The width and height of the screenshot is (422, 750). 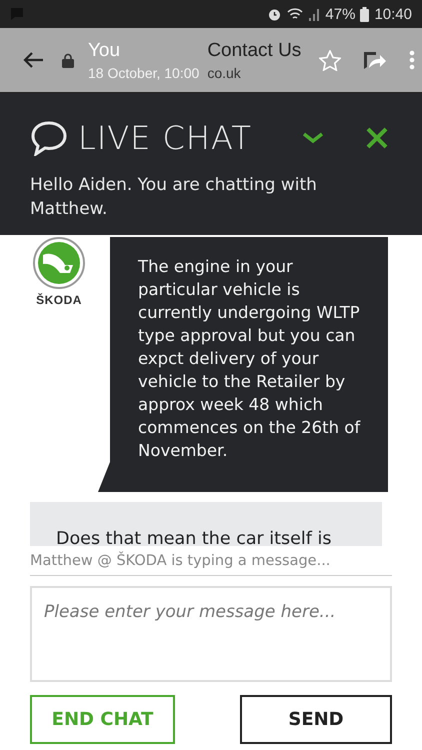 I want to click on user-message: Does that mean the car itself is, so click(x=206, y=524).